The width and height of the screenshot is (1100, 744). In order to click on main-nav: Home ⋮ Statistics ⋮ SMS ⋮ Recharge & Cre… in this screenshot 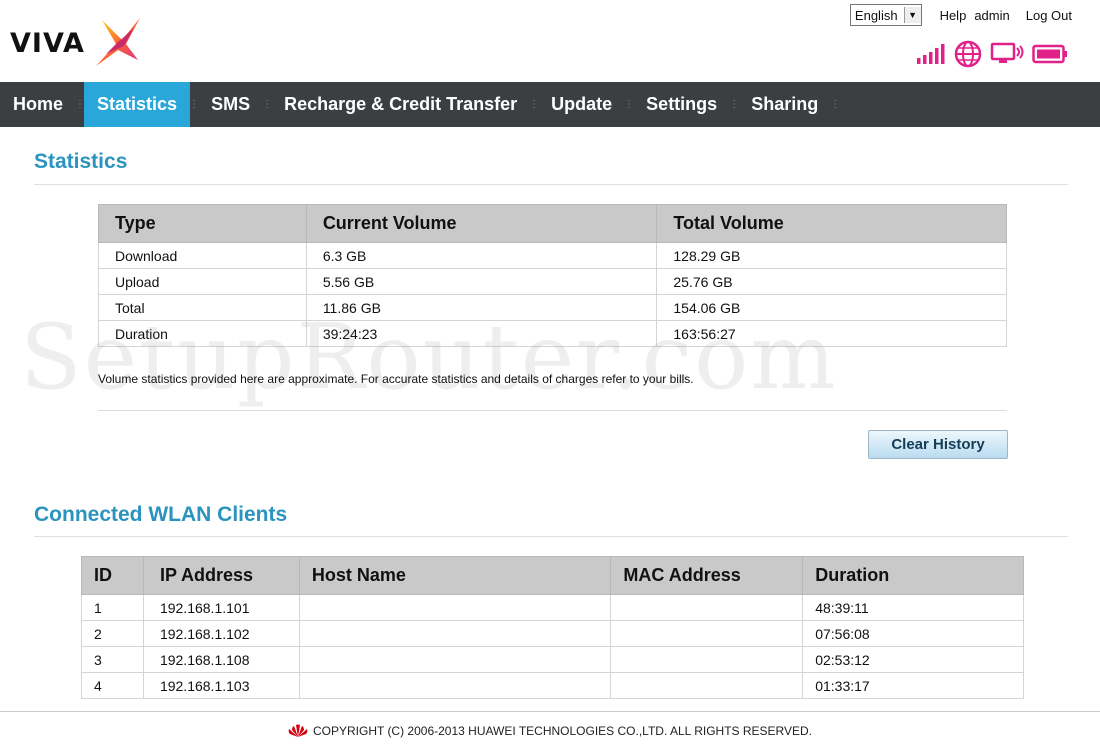, I will do `click(550, 104)`.